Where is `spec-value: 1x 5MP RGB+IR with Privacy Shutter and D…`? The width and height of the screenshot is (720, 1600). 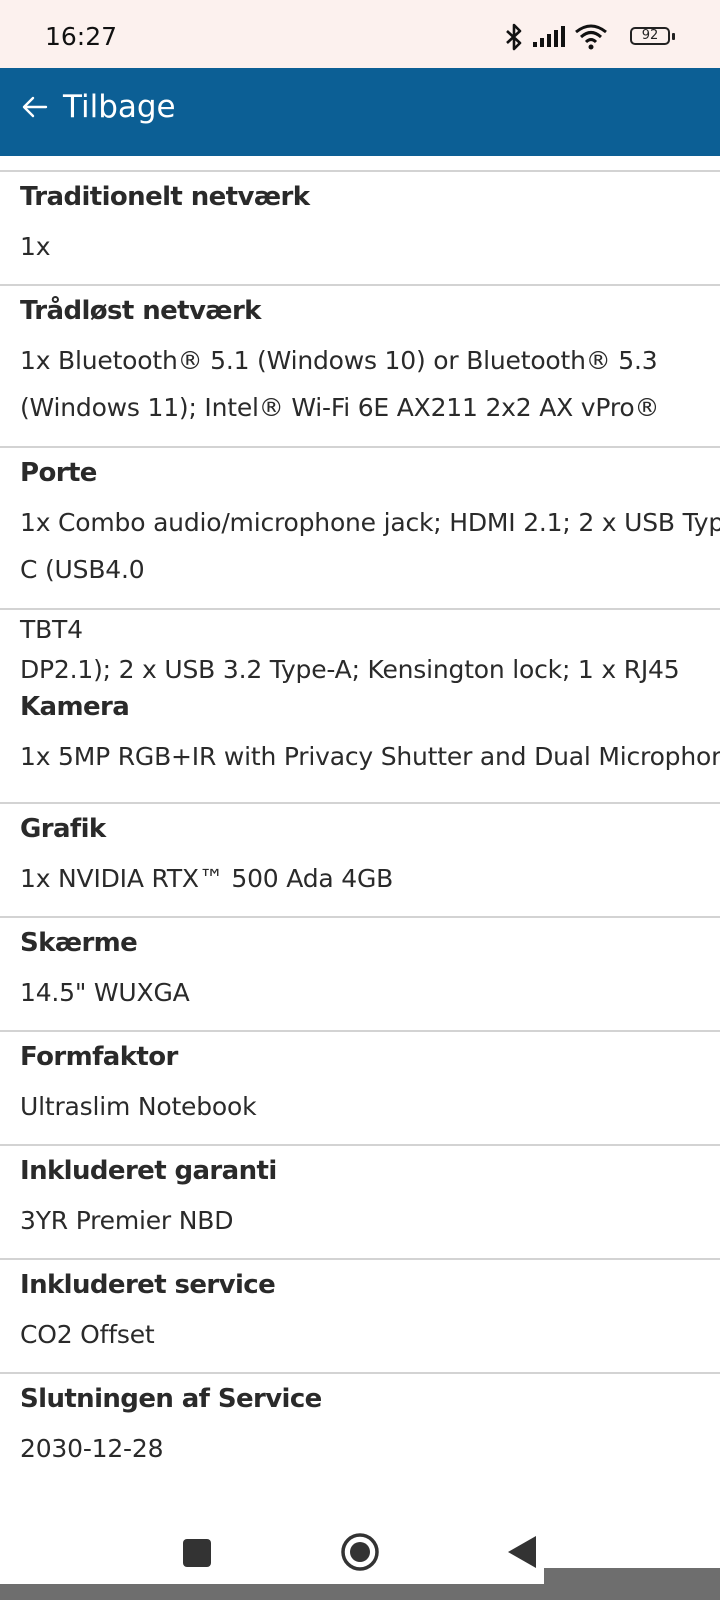 spec-value: 1x 5MP RGB+IR with Privacy Shutter and D… is located at coordinates (370, 756).